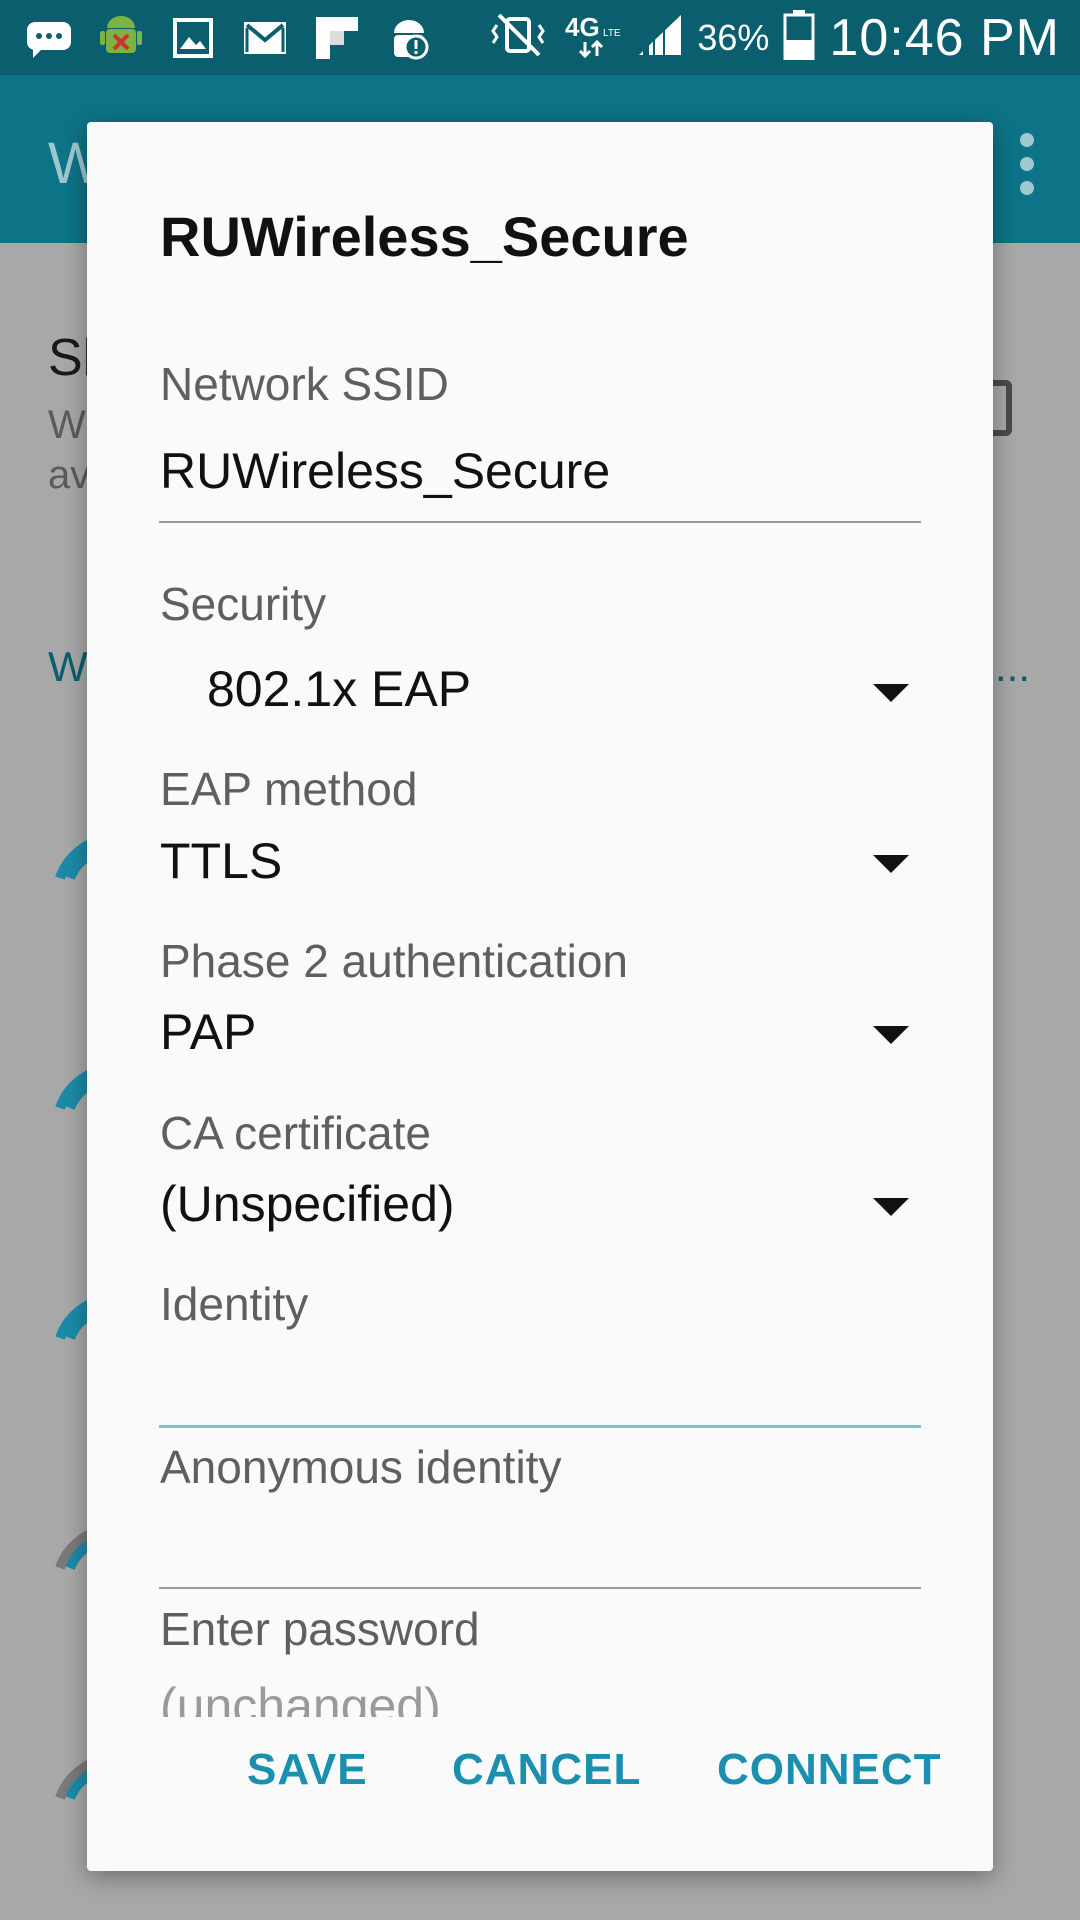  Describe the element at coordinates (229, 38) in the screenshot. I see `notification-icons` at that location.